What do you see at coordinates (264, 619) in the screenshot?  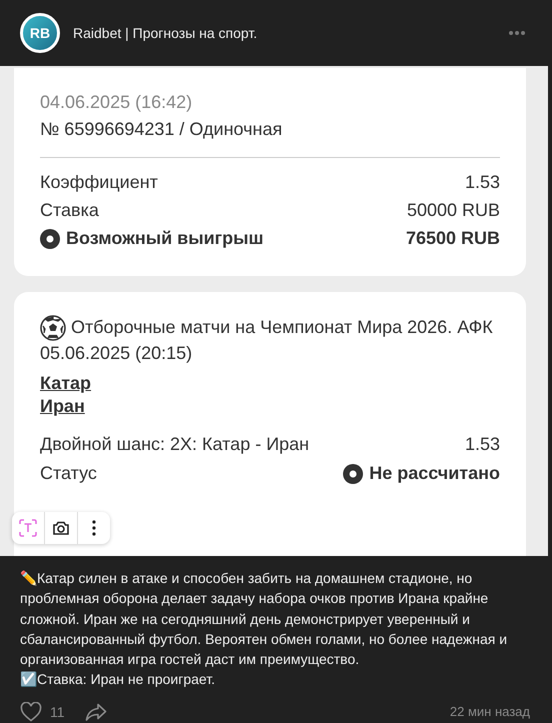 I see `post-text: ✏Катар силен в атаке и способен забить на домашнем стадионе, но проблемная оборона делает задачу набора очков против Ирана крайне сложной. Иран же на сегодняшний день демонстрирует уверенный и сбалансированный футбол. Вероятен обмен голами, но более надежная и организованная игра гостей даст им преимущество.` at bounding box center [264, 619].